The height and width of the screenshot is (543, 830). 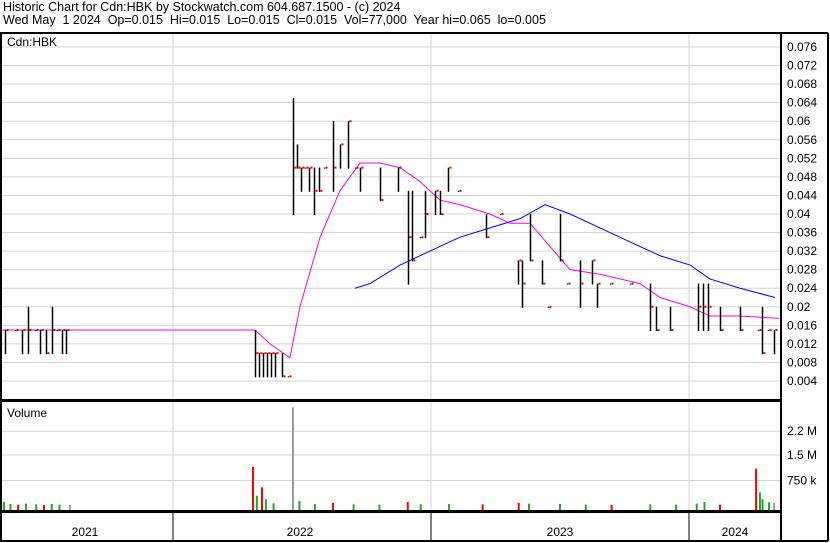 What do you see at coordinates (802, 251) in the screenshot?
I see `price-tick-label: 0.032` at bounding box center [802, 251].